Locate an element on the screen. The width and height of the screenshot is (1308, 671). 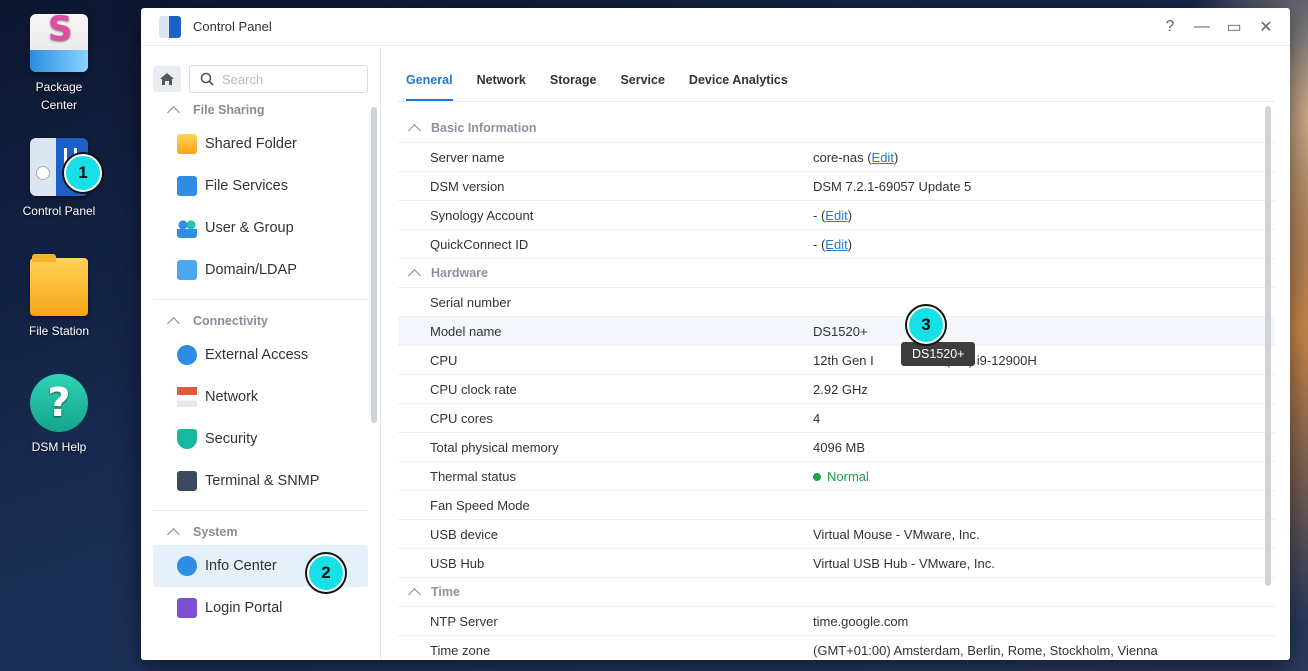
sidebar-item-label: Shared Folder is located at coordinates (251, 144).